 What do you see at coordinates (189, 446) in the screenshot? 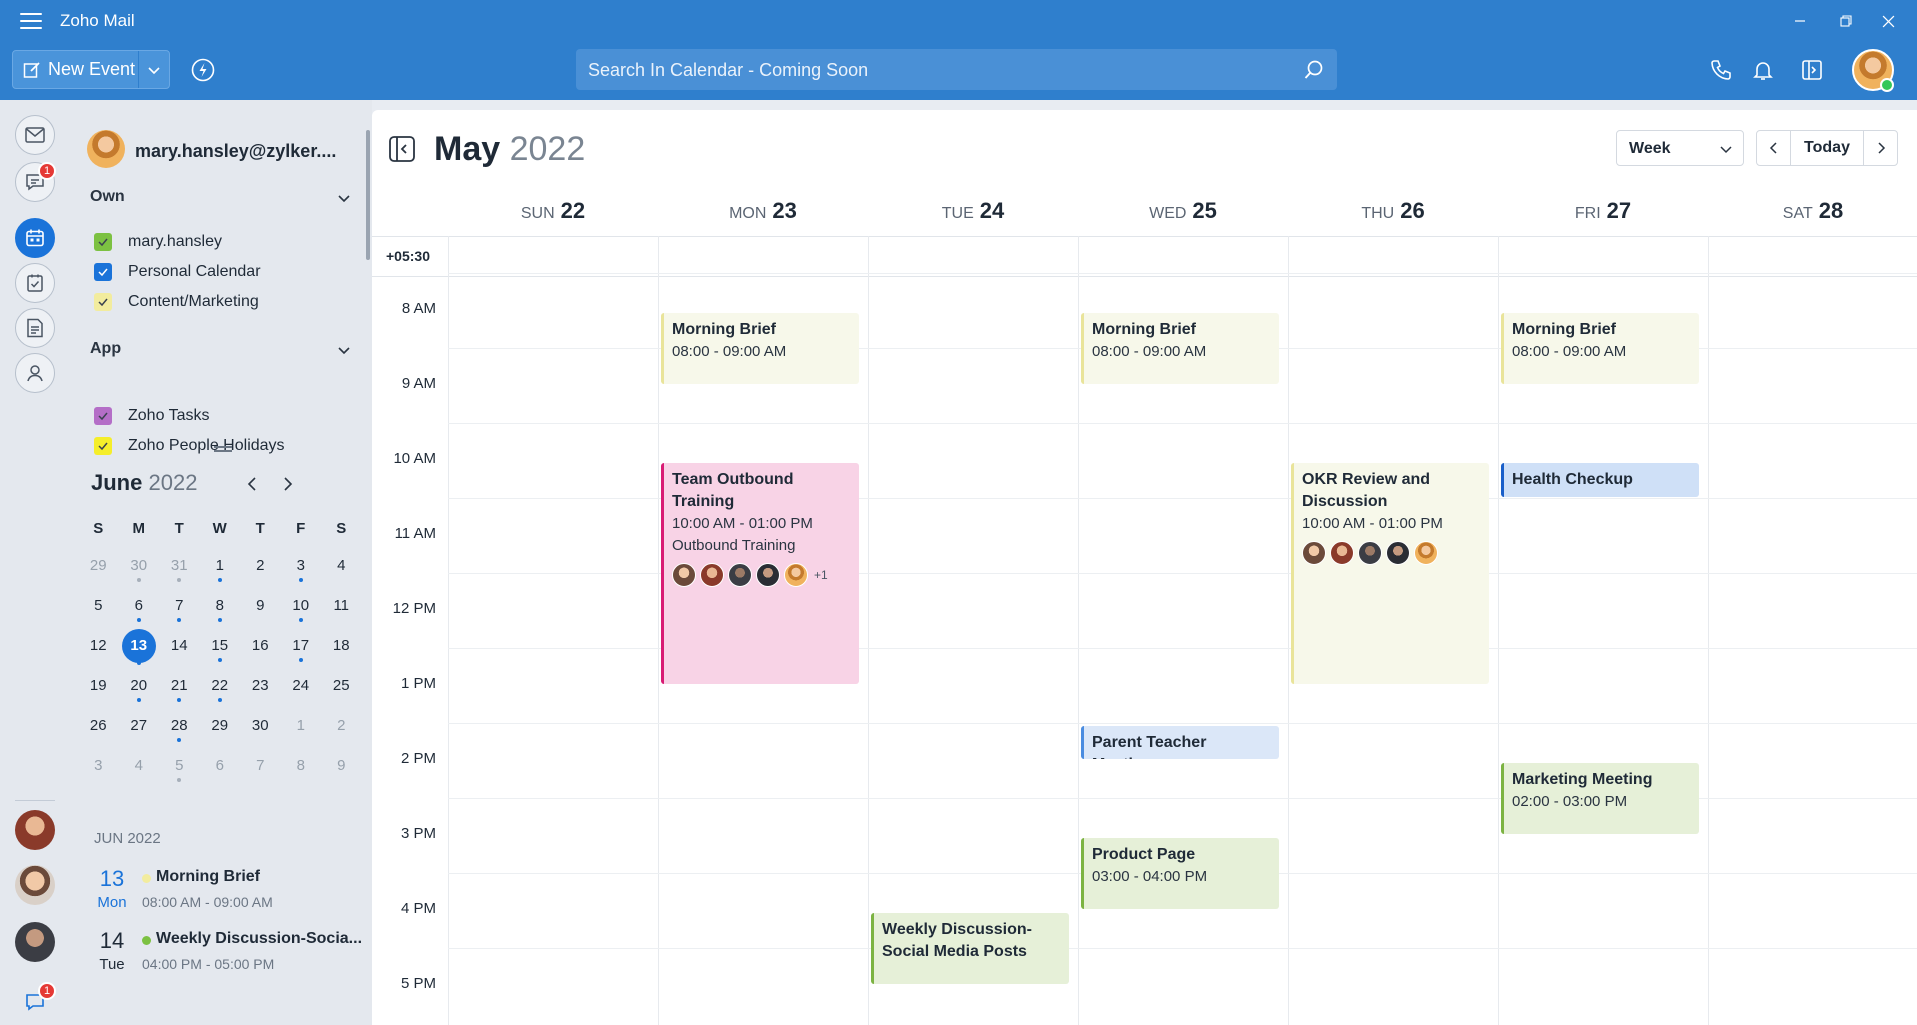
I see `app-calendar-item-1: Zoho People Holidays` at bounding box center [189, 446].